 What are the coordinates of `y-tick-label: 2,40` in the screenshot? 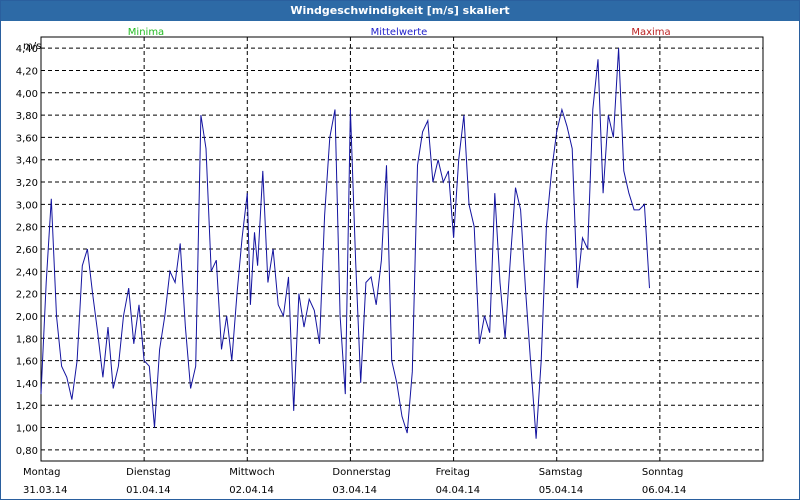 It's located at (27, 272).